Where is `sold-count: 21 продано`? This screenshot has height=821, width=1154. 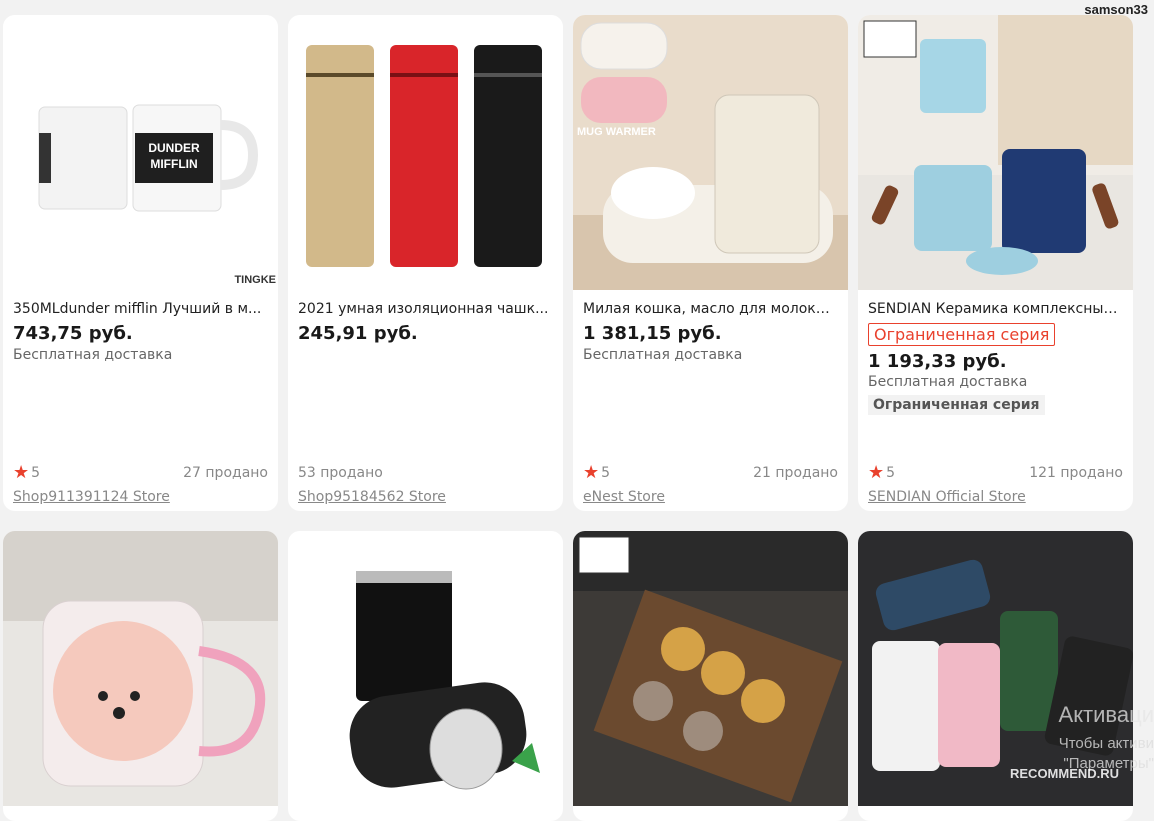
sold-count: 21 продано is located at coordinates (795, 473).